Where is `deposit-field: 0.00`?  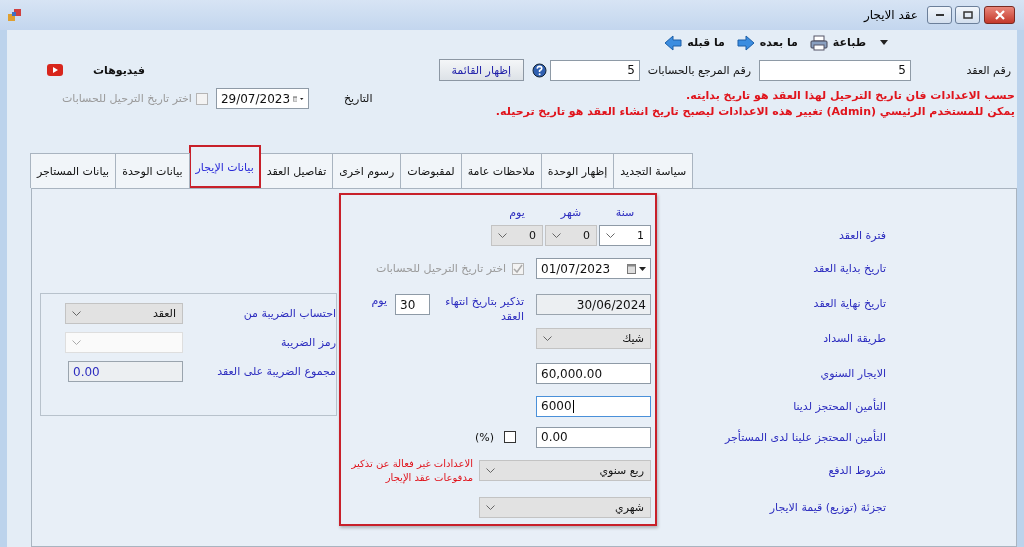 deposit-field: 0.00 is located at coordinates (593, 437).